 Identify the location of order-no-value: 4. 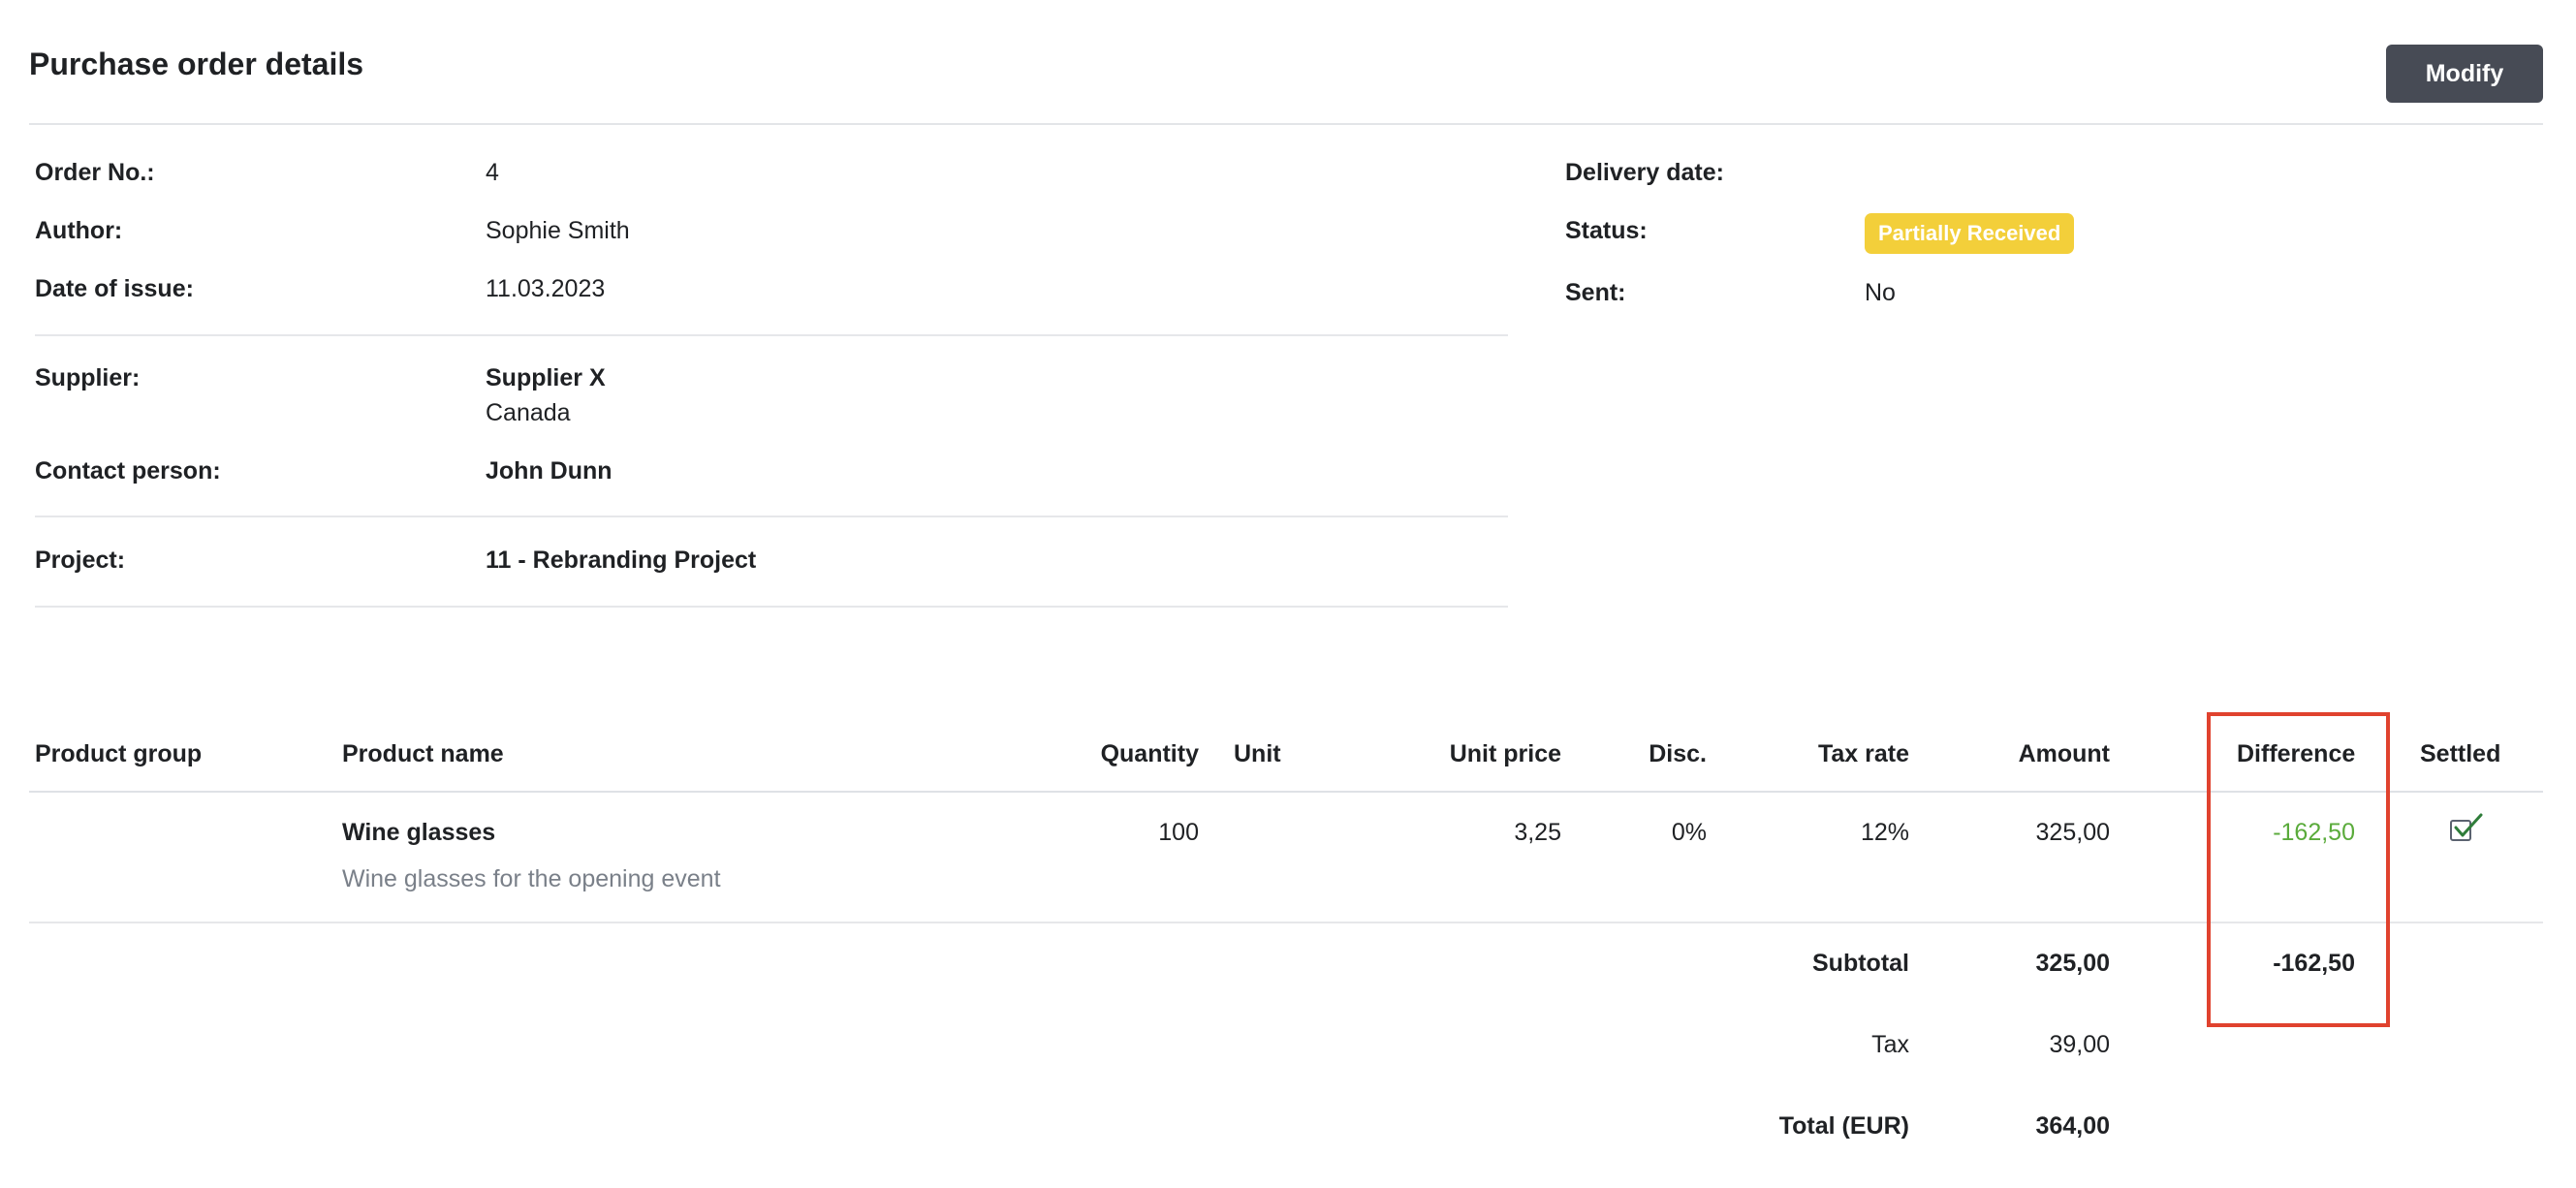
(492, 172).